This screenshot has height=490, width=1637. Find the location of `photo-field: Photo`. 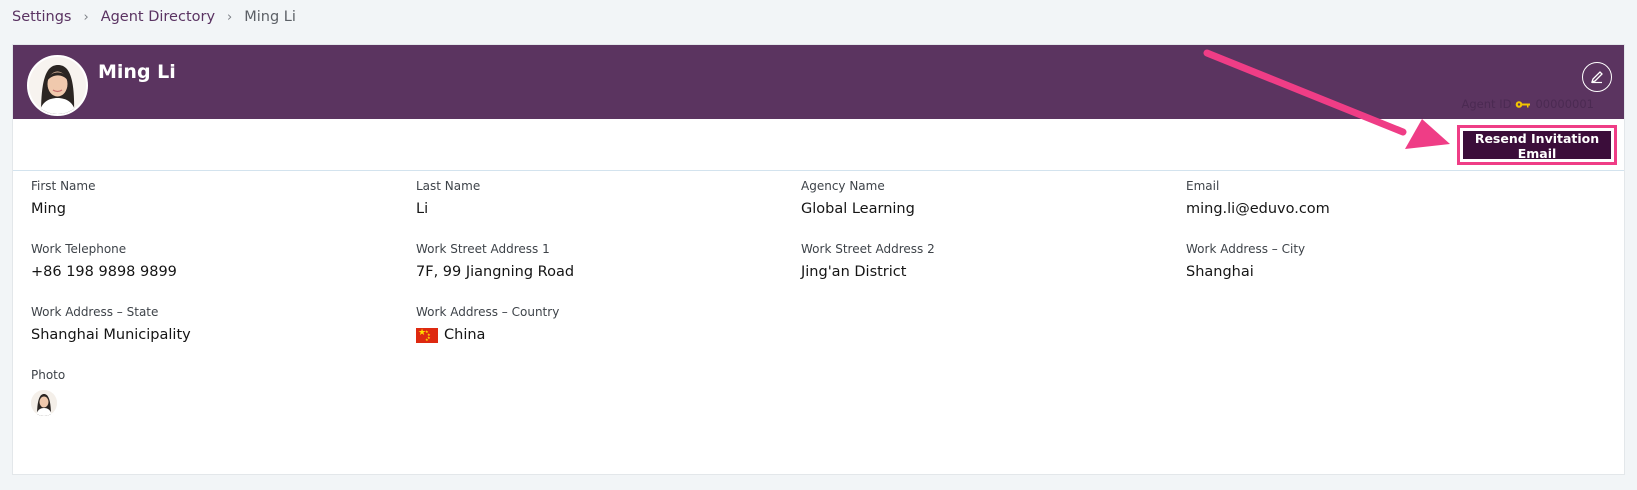

photo-field: Photo is located at coordinates (48, 392).